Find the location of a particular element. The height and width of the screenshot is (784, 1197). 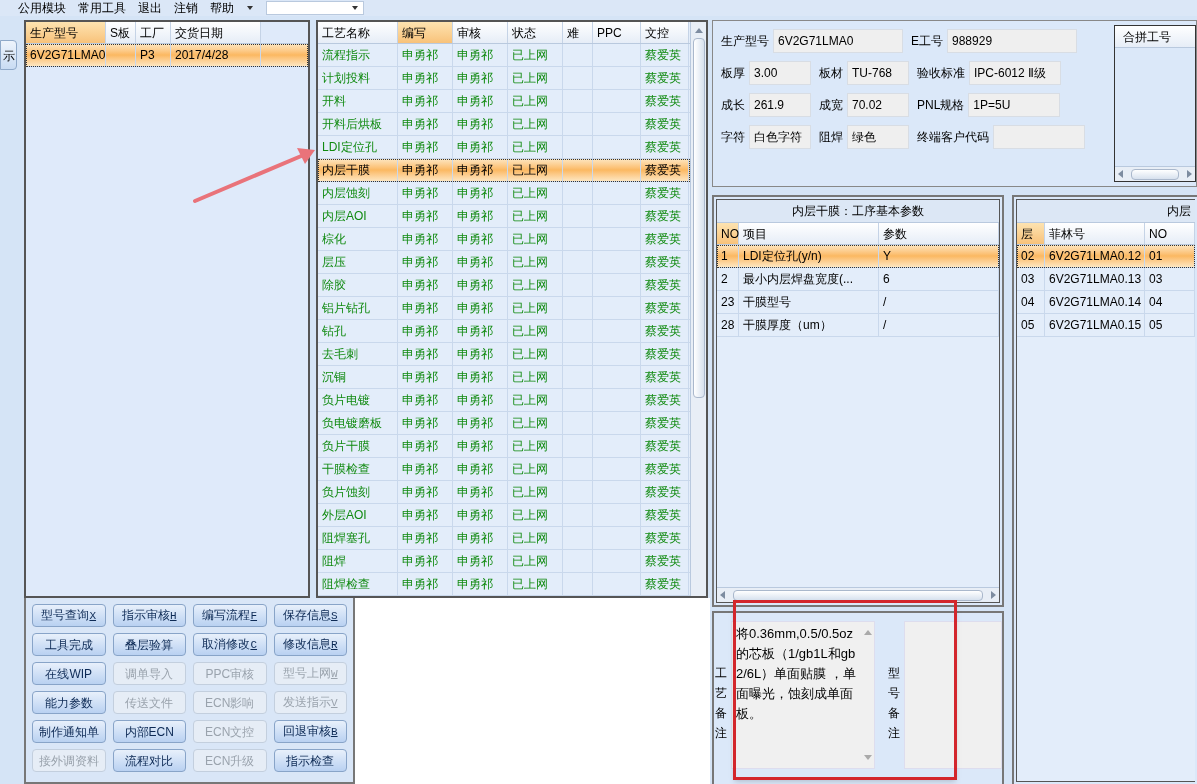

down-arrow-icon is located at coordinates (868, 757).